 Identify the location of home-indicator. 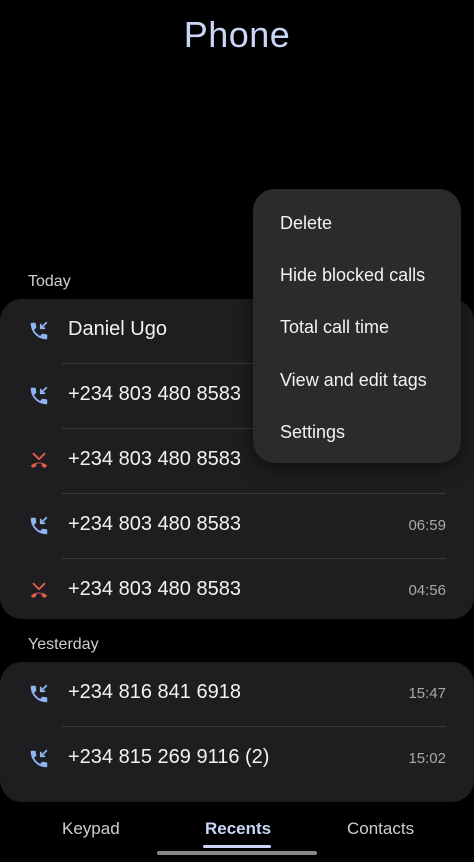
(237, 853).